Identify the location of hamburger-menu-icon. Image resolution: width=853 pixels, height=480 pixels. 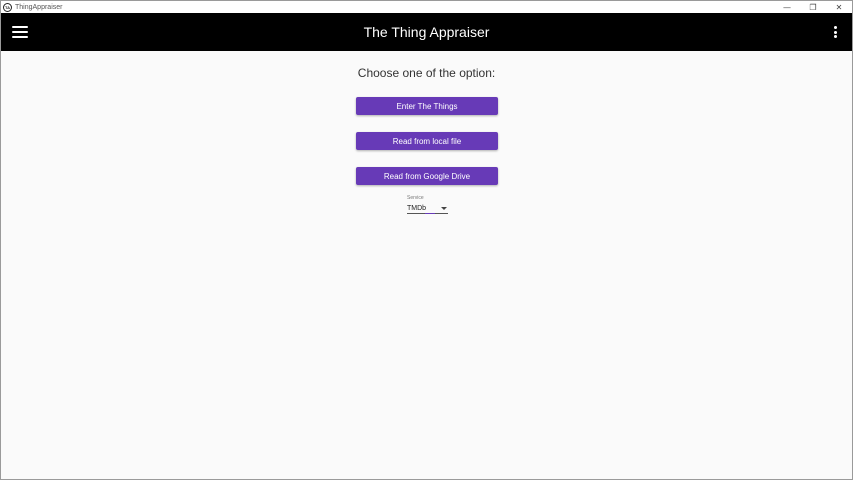
(20, 32).